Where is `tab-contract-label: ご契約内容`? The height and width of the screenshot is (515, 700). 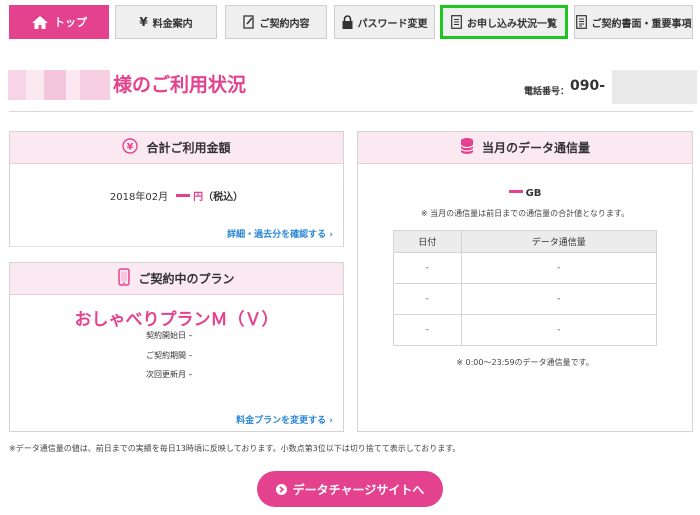
tab-contract-label: ご契約内容 is located at coordinates (284, 24).